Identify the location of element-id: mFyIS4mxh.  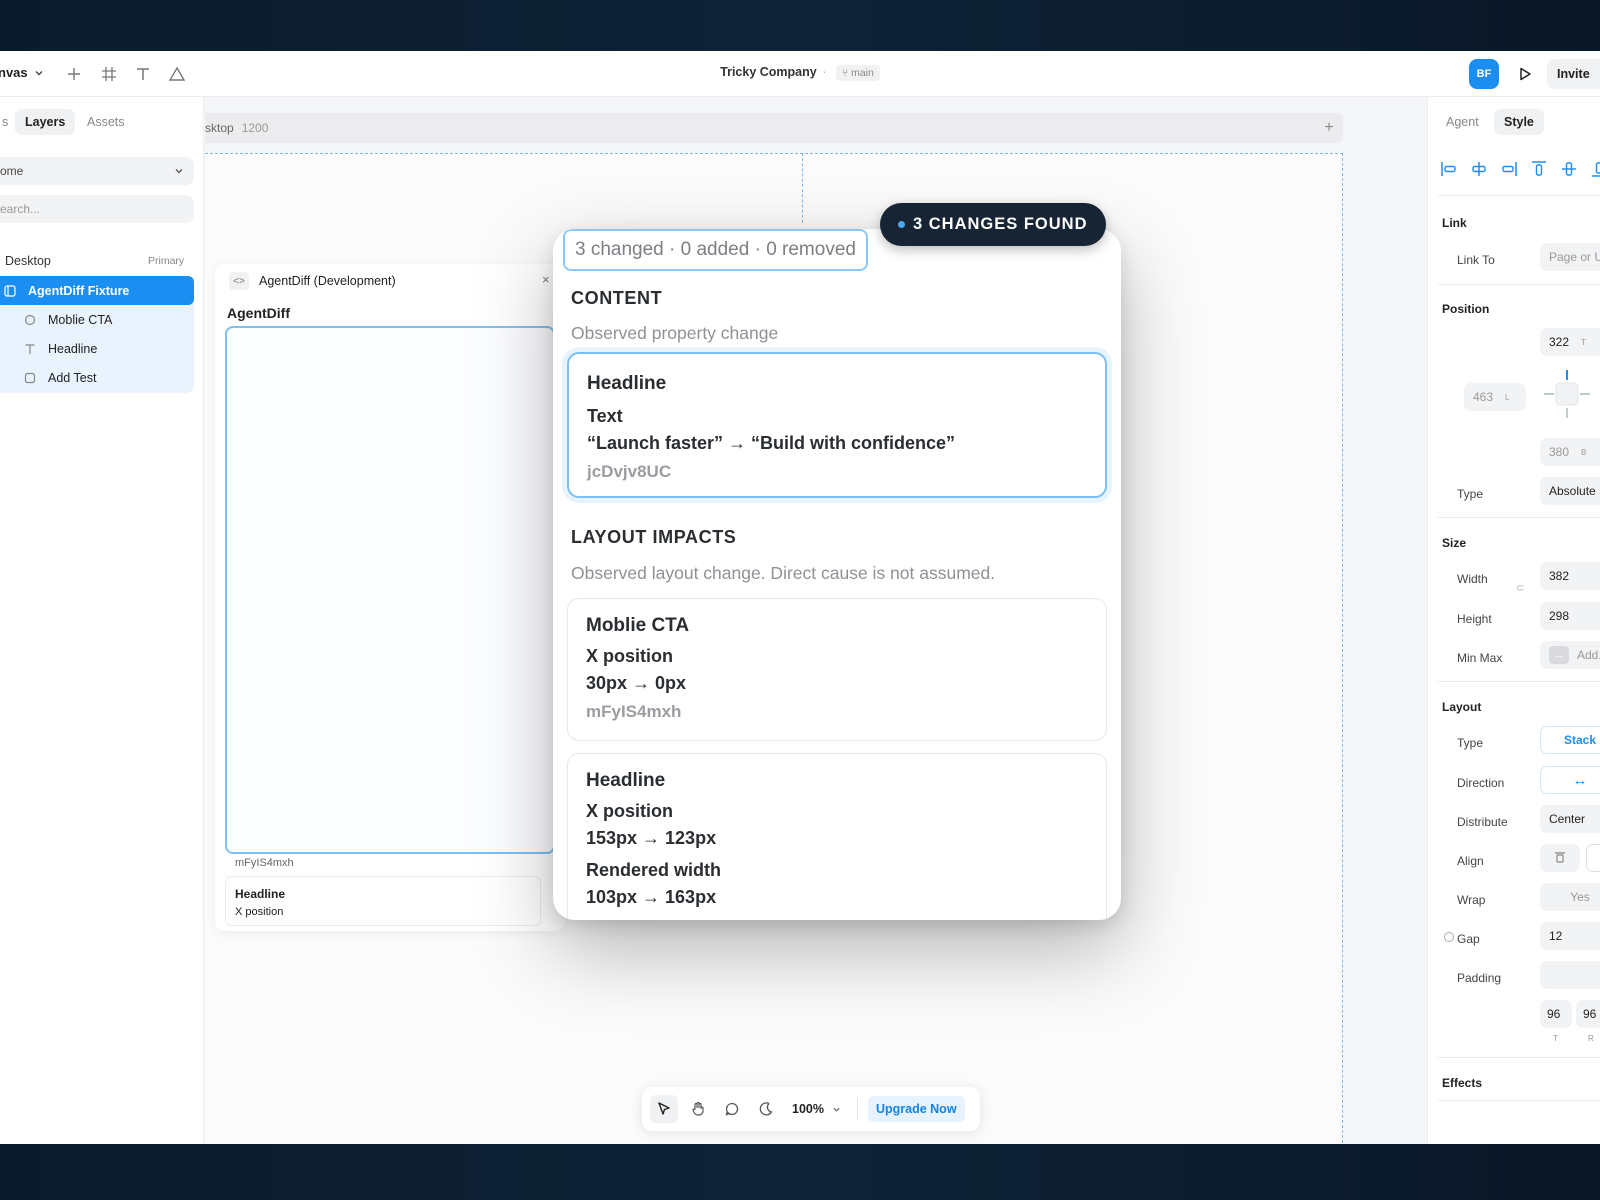
(264, 863).